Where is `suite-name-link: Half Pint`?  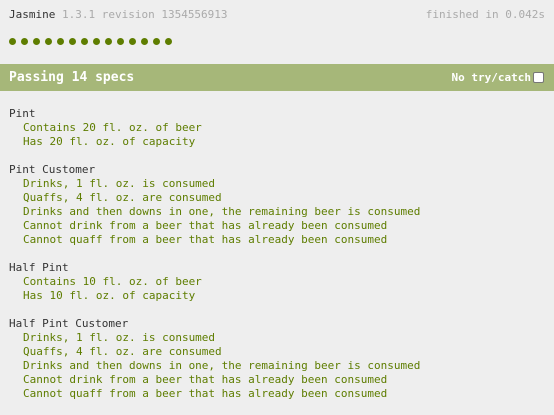 suite-name-link: Half Pint is located at coordinates (279, 268).